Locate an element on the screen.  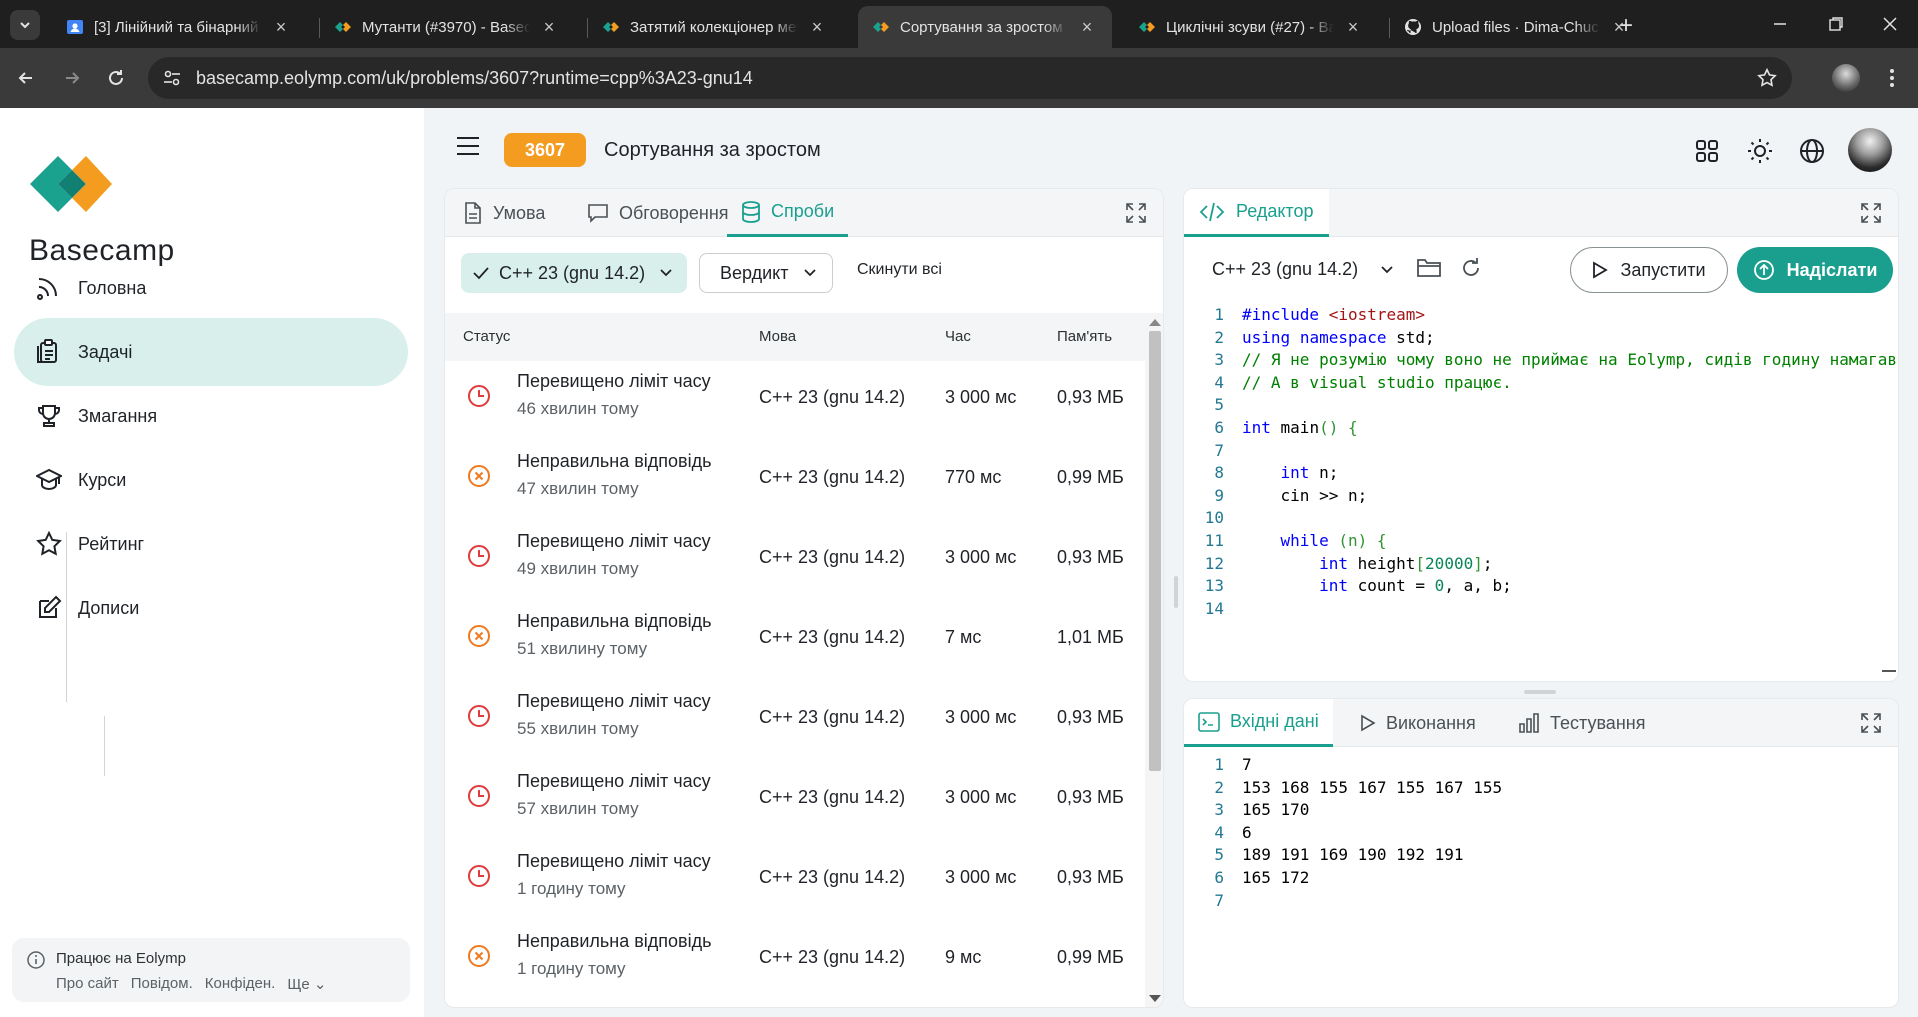
scroll-down-arrow is located at coordinates (1155, 998).